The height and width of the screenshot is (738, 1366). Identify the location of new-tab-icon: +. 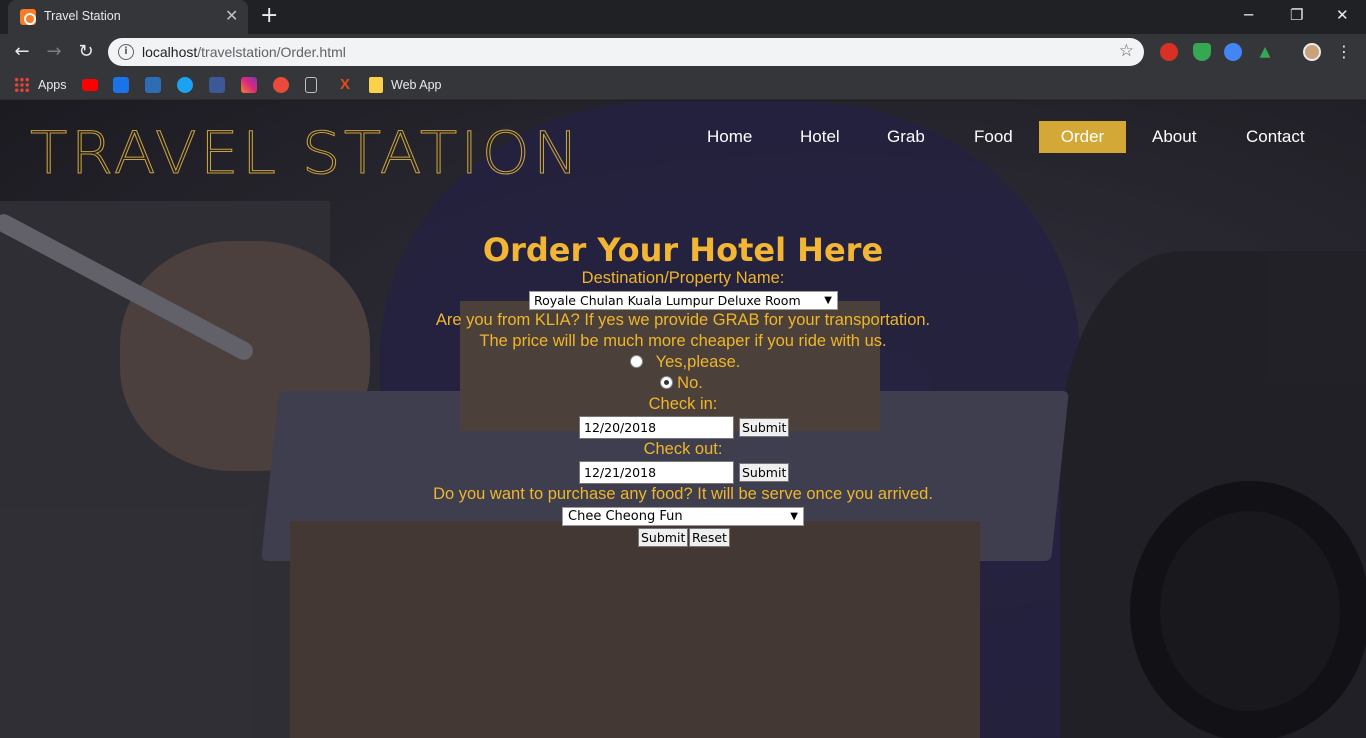
(269, 16).